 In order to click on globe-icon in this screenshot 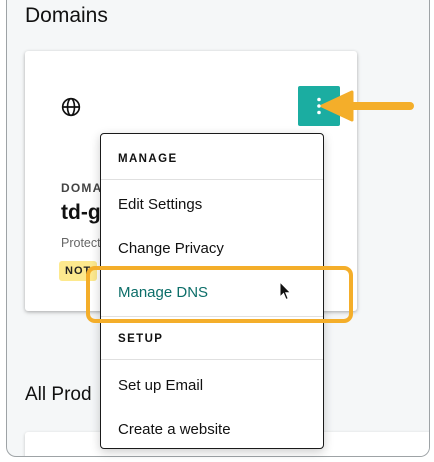, I will do `click(71, 107)`.